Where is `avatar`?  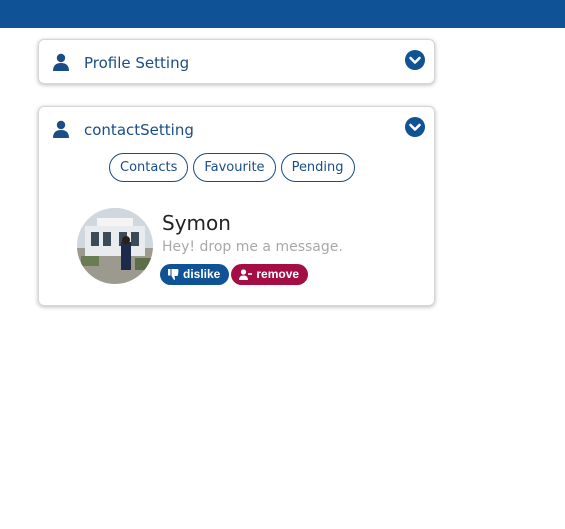 avatar is located at coordinates (115, 246).